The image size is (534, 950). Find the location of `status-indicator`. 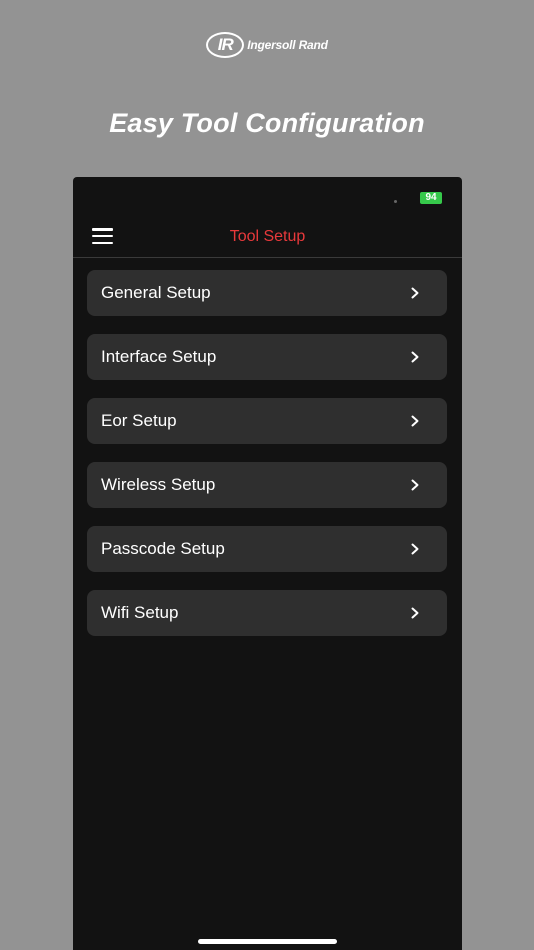

status-indicator is located at coordinates (395, 201).